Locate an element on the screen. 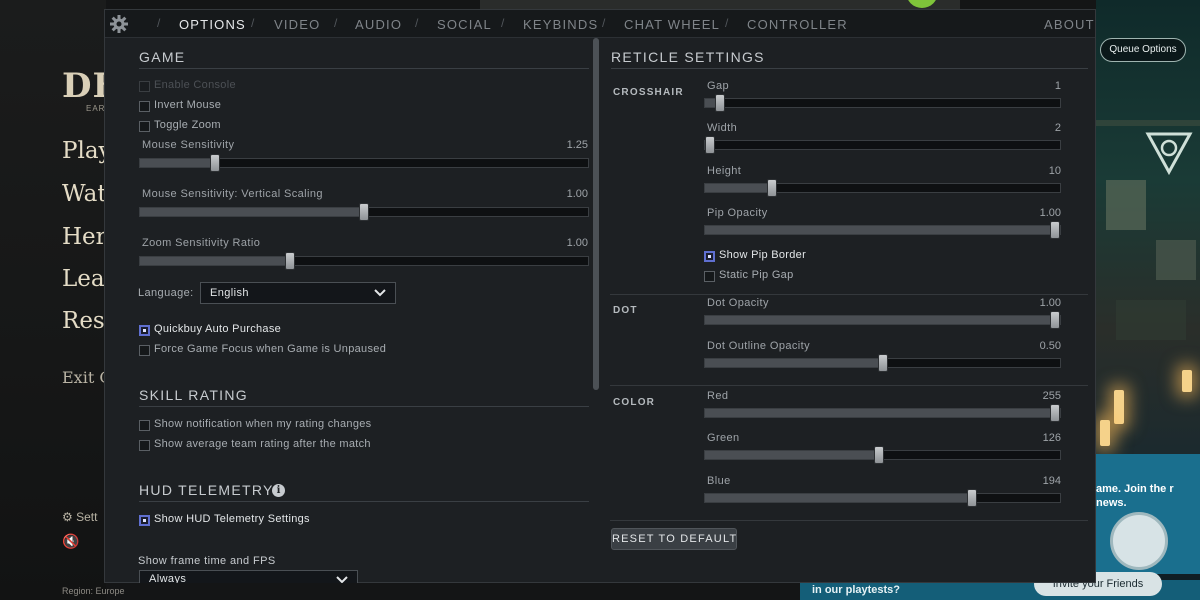 The height and width of the screenshot is (600, 1200). slider-green: Green 126 is located at coordinates (882, 448).